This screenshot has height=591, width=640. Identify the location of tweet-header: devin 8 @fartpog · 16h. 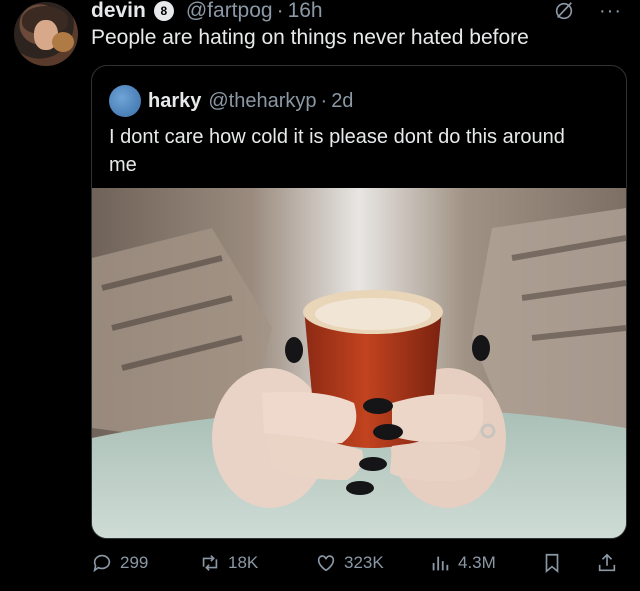
(207, 11).